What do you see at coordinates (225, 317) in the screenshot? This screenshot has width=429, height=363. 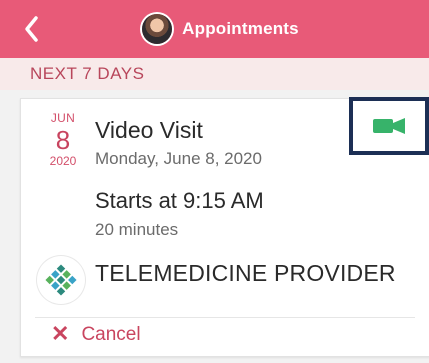 I see `card-divider` at bounding box center [225, 317].